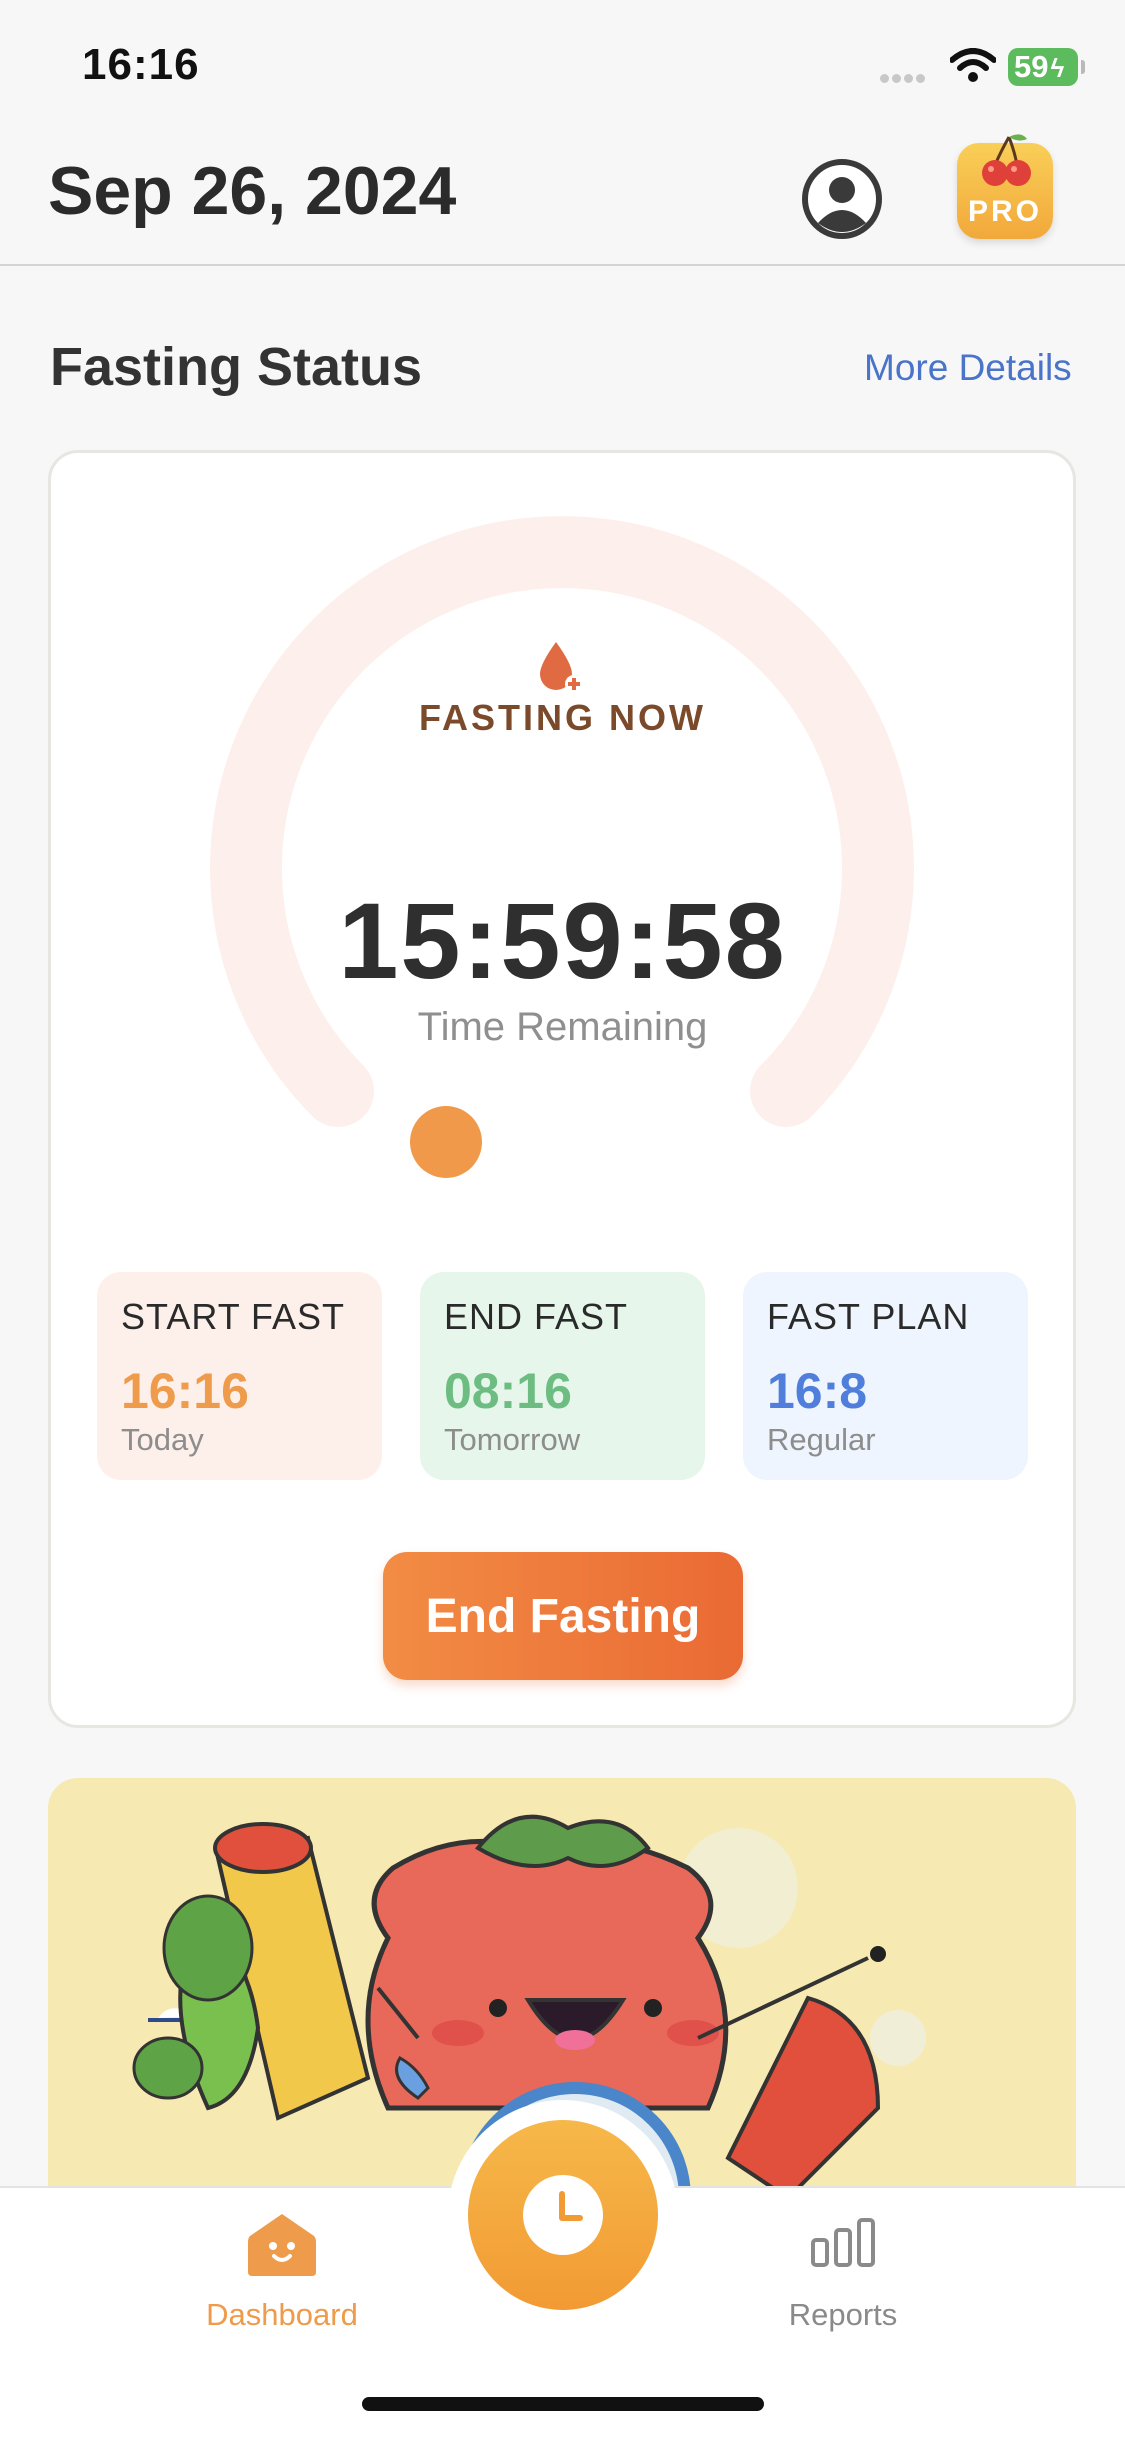 The width and height of the screenshot is (1125, 2438). Describe the element at coordinates (1006, 160) in the screenshot. I see `cherry-icon` at that location.